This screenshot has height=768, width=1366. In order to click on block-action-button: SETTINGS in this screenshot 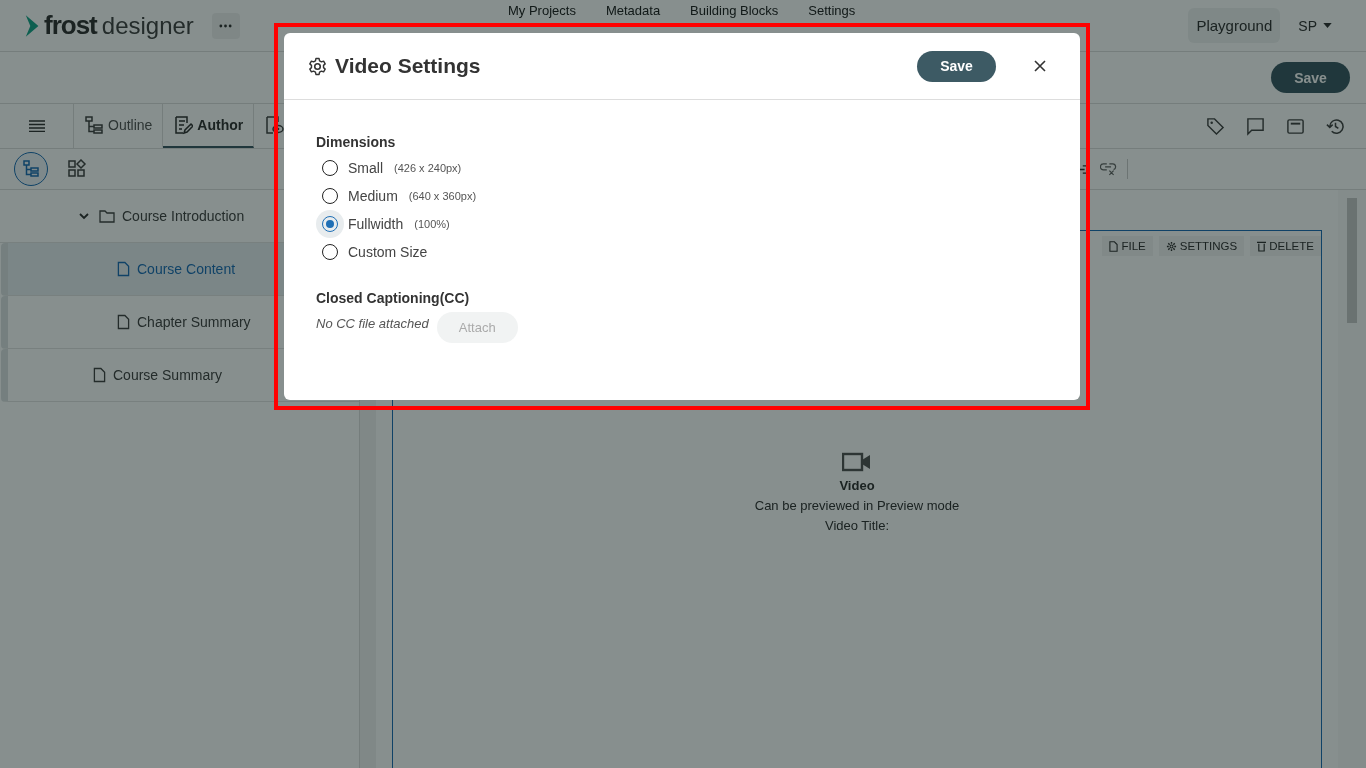, I will do `click(1201, 246)`.